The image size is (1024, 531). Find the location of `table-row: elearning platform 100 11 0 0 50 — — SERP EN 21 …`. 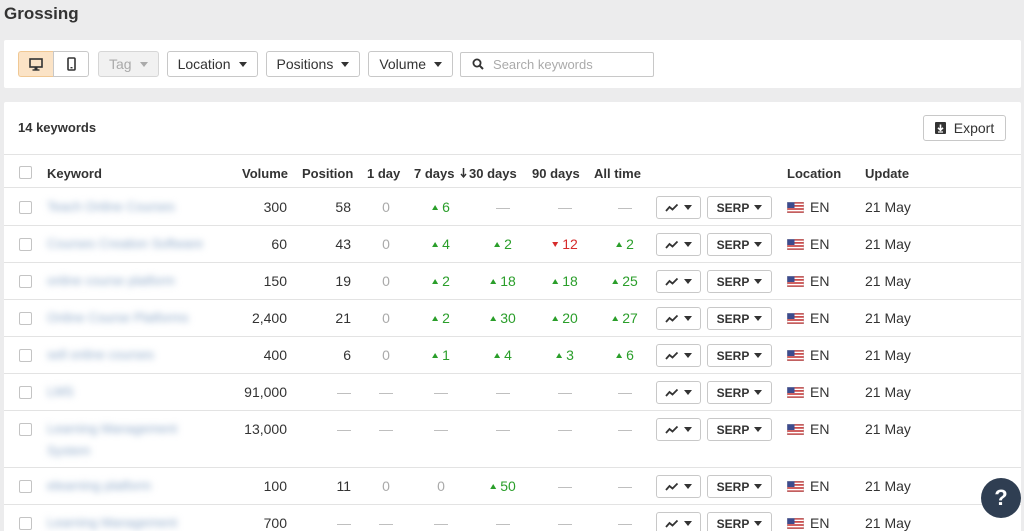

table-row: elearning platform 100 11 0 0 50 — — SERP EN 21 … is located at coordinates (512, 486).